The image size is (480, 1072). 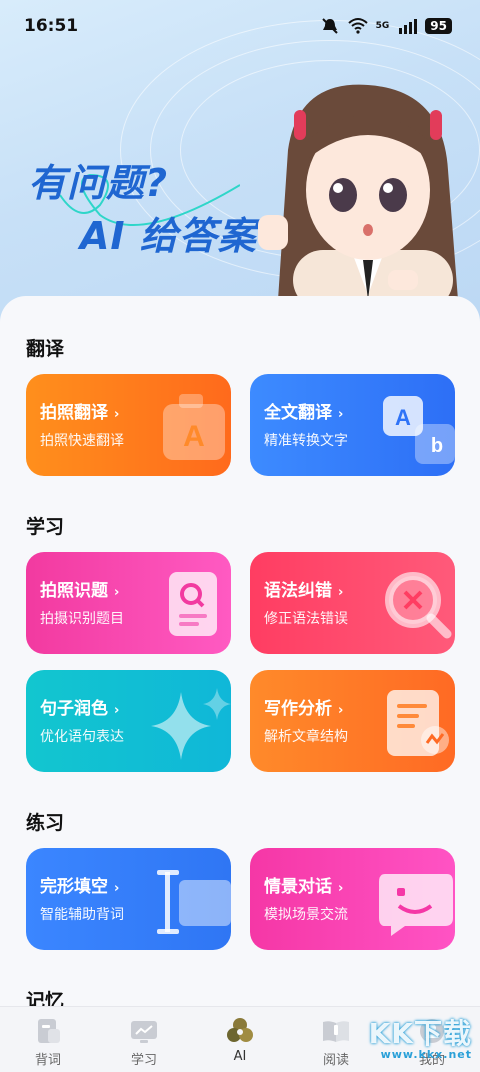 I want to click on tab-ai: AI, so click(x=240, y=1039).